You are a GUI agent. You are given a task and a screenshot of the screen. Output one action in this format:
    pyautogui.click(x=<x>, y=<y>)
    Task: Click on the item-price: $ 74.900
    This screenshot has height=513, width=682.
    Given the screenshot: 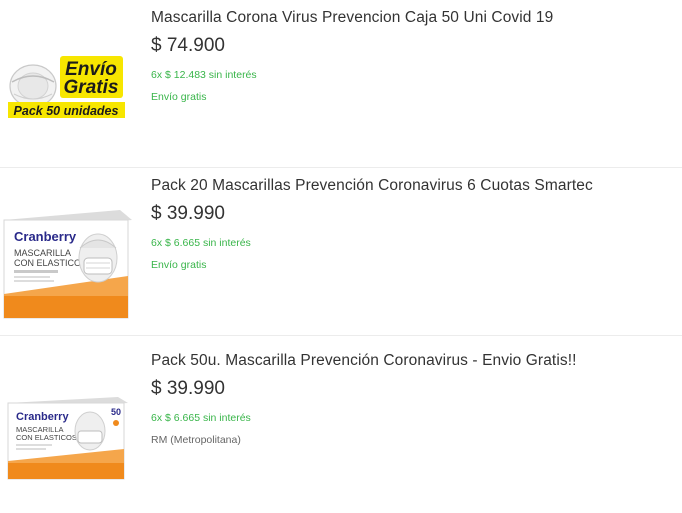 What is the action you would take?
    pyautogui.click(x=188, y=45)
    